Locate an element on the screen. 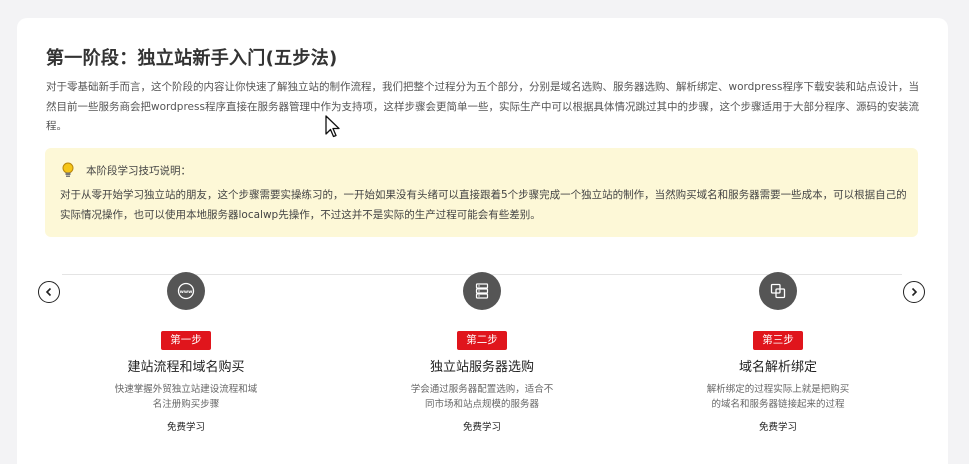 Image resolution: width=969 pixels, height=464 pixels. tip-header: 本阶段学习技巧说明： is located at coordinates (126, 170).